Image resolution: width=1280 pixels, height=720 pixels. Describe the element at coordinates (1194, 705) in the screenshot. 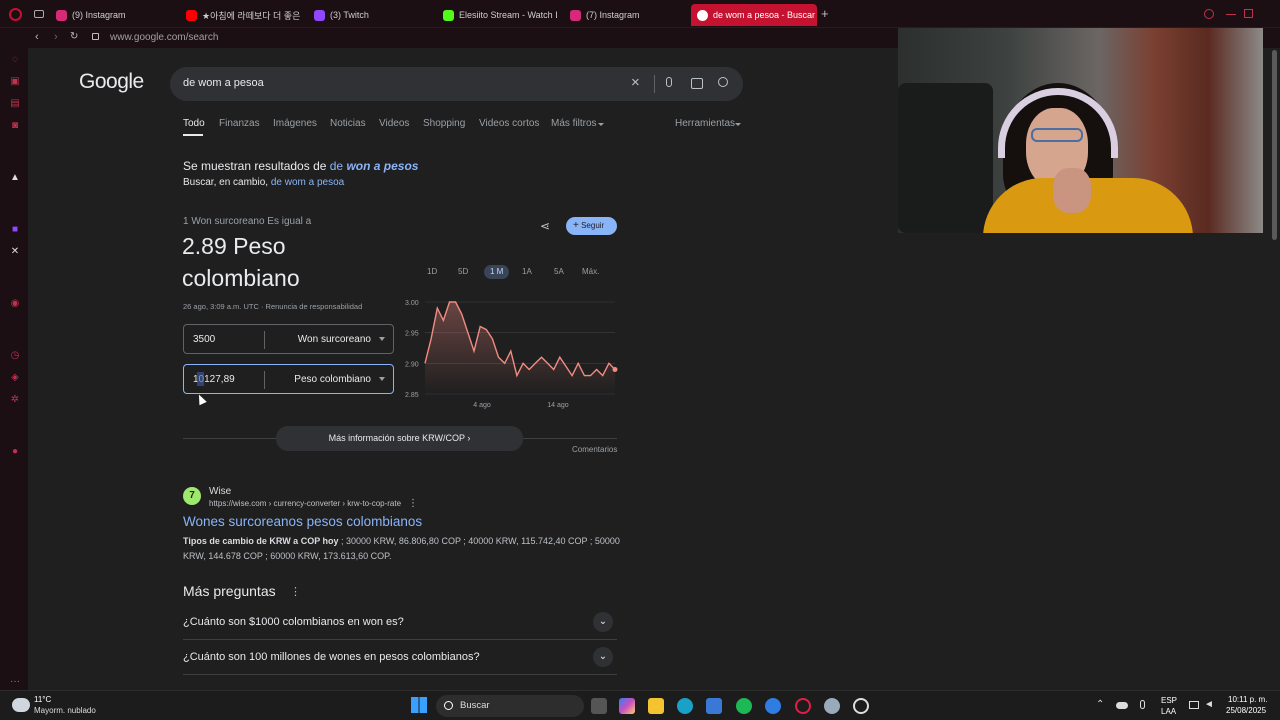

I see `display-icon` at that location.